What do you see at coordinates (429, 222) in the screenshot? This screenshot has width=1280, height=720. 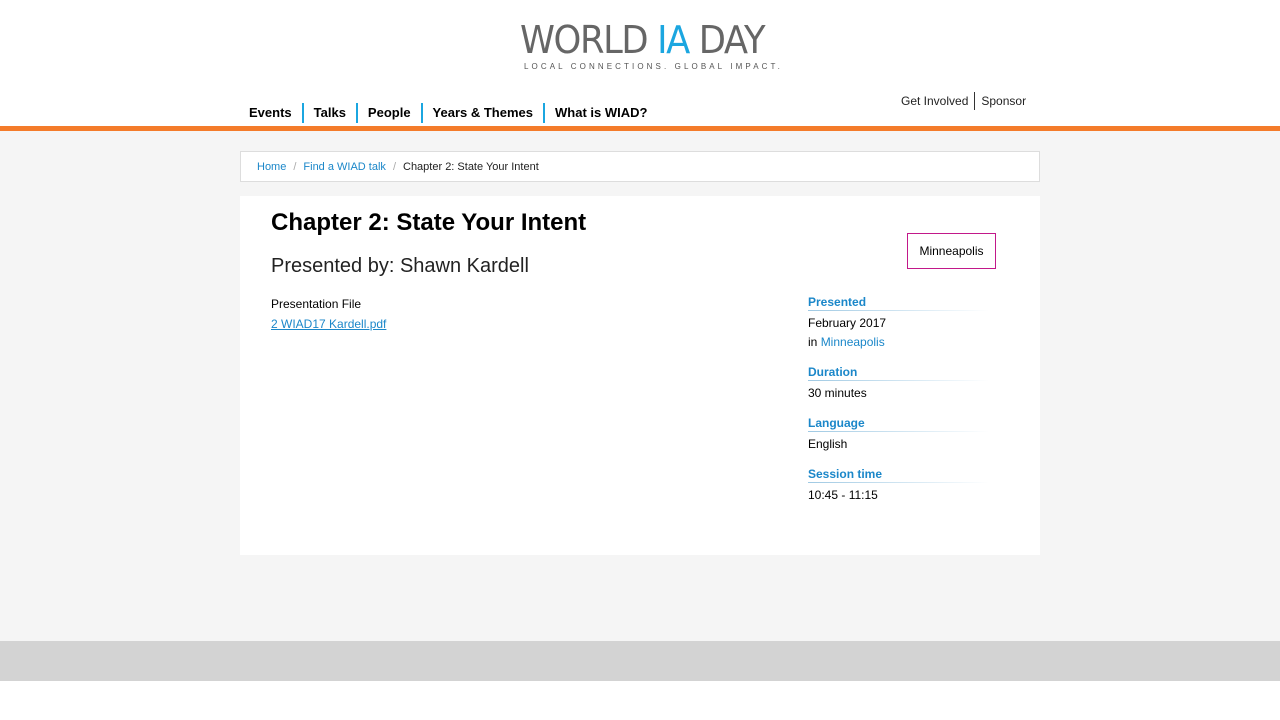 I see `page-title: Chapter 2: State Your Intent` at bounding box center [429, 222].